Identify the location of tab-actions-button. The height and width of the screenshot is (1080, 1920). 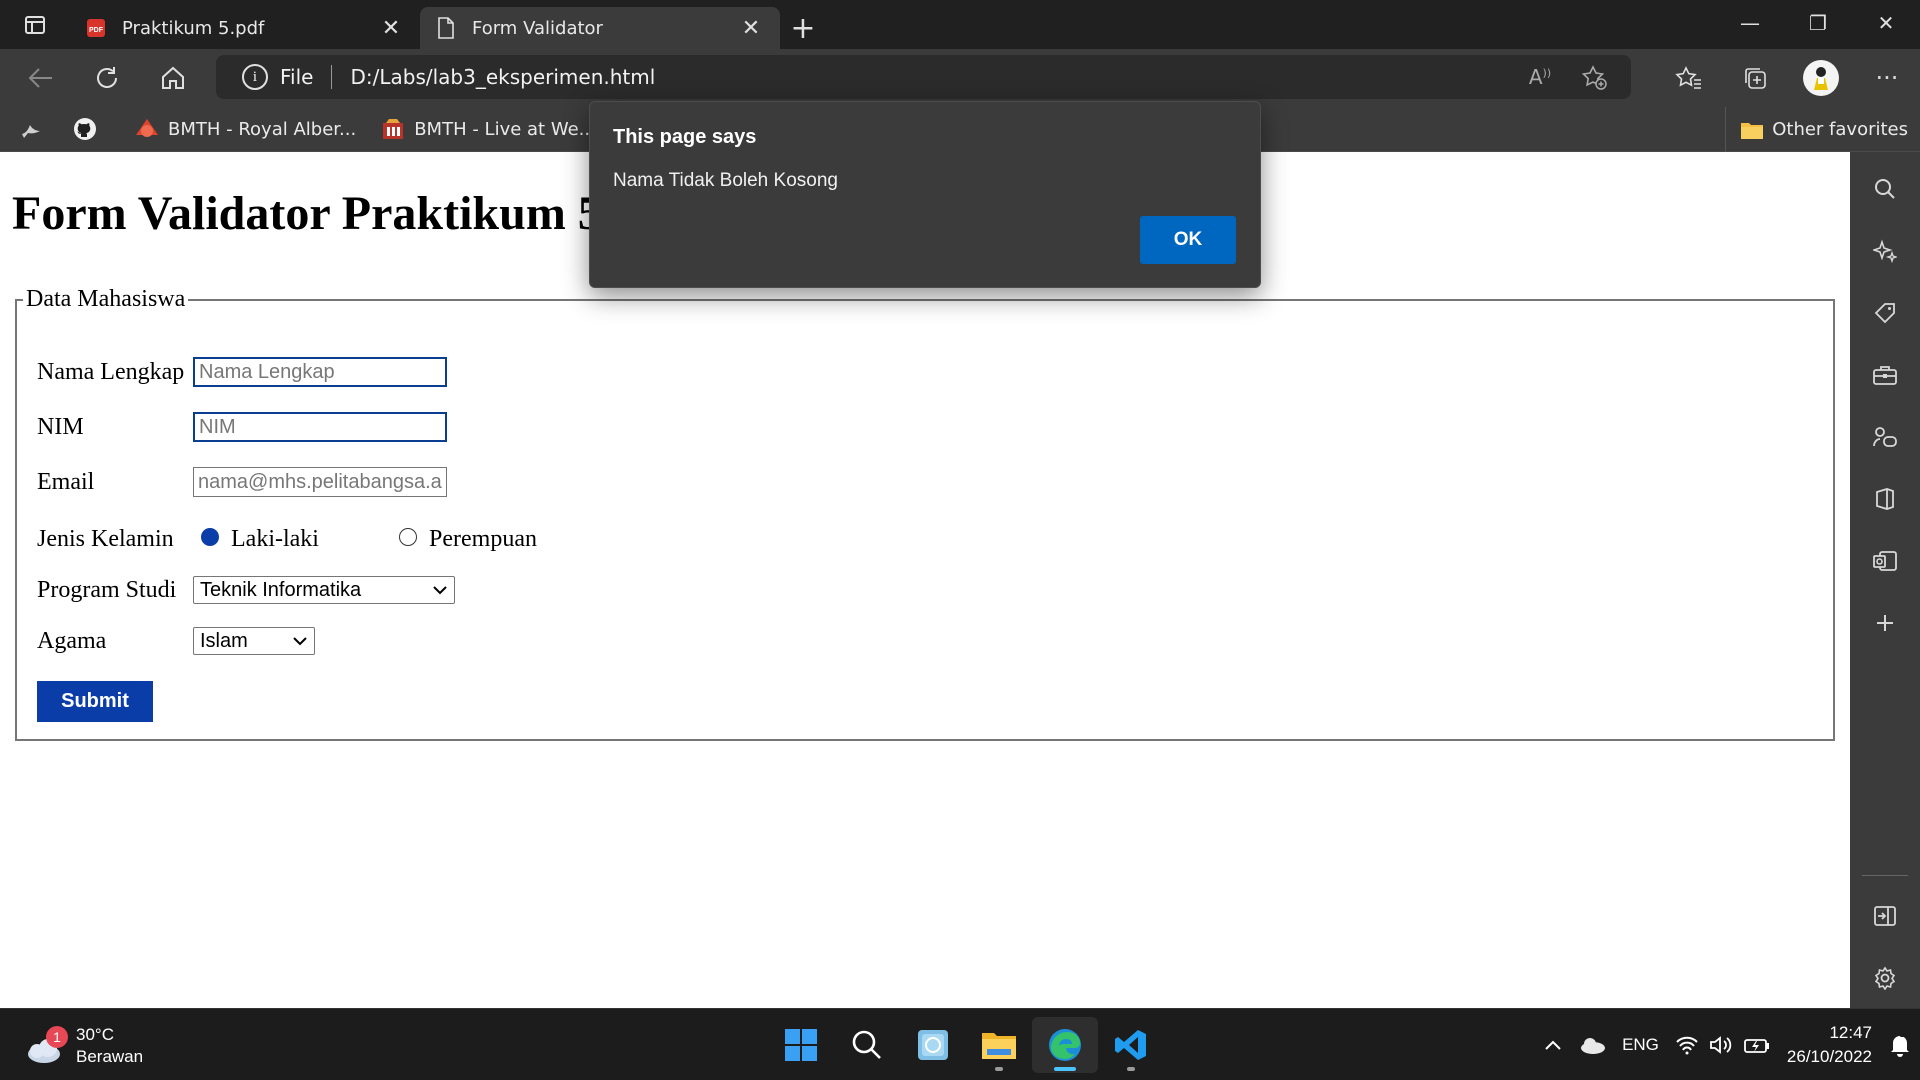
(35, 24).